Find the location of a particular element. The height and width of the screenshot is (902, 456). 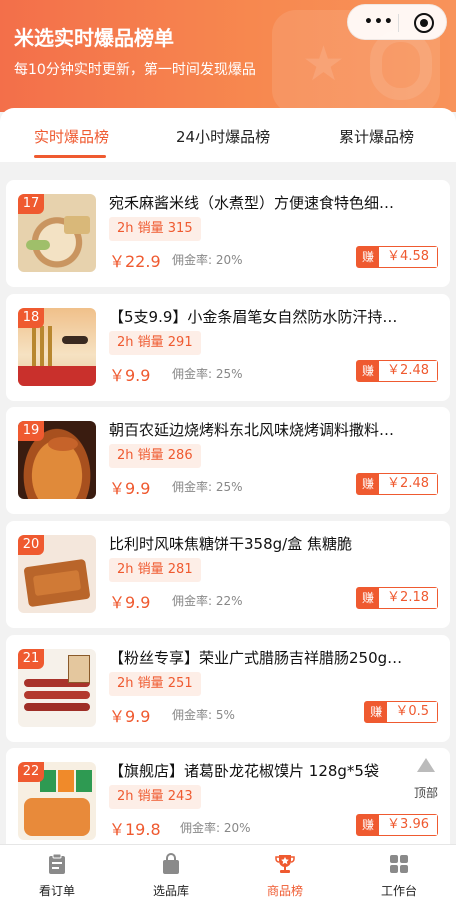

nav-workbench: 工作台 is located at coordinates (399, 873).